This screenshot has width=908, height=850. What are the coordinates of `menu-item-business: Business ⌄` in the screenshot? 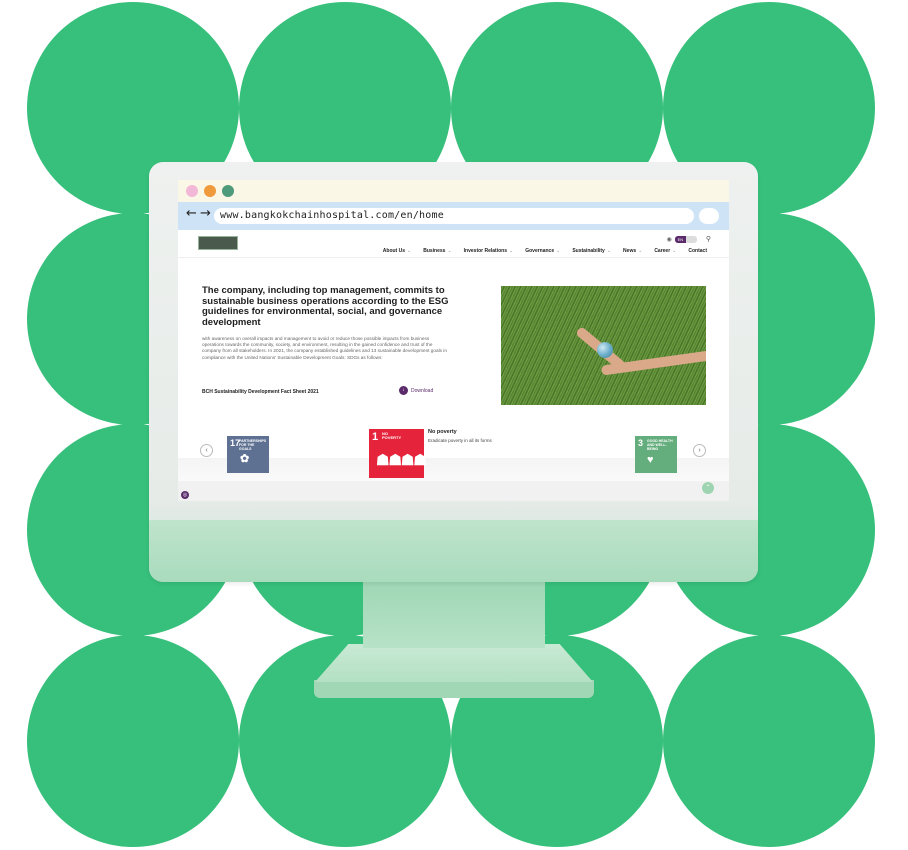 It's located at (437, 251).